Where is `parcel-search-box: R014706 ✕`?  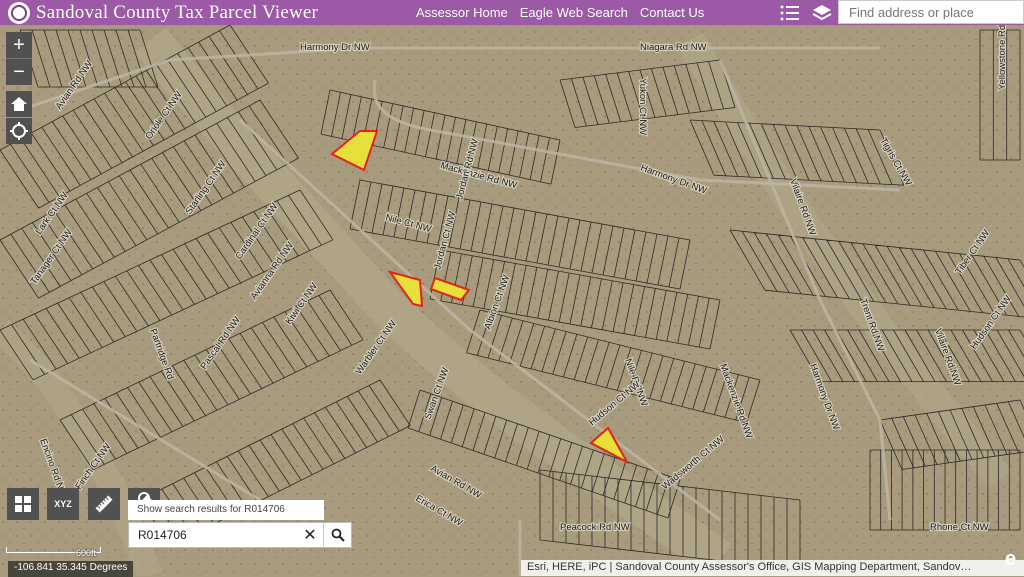
parcel-search-box: R014706 ✕ is located at coordinates (240, 535).